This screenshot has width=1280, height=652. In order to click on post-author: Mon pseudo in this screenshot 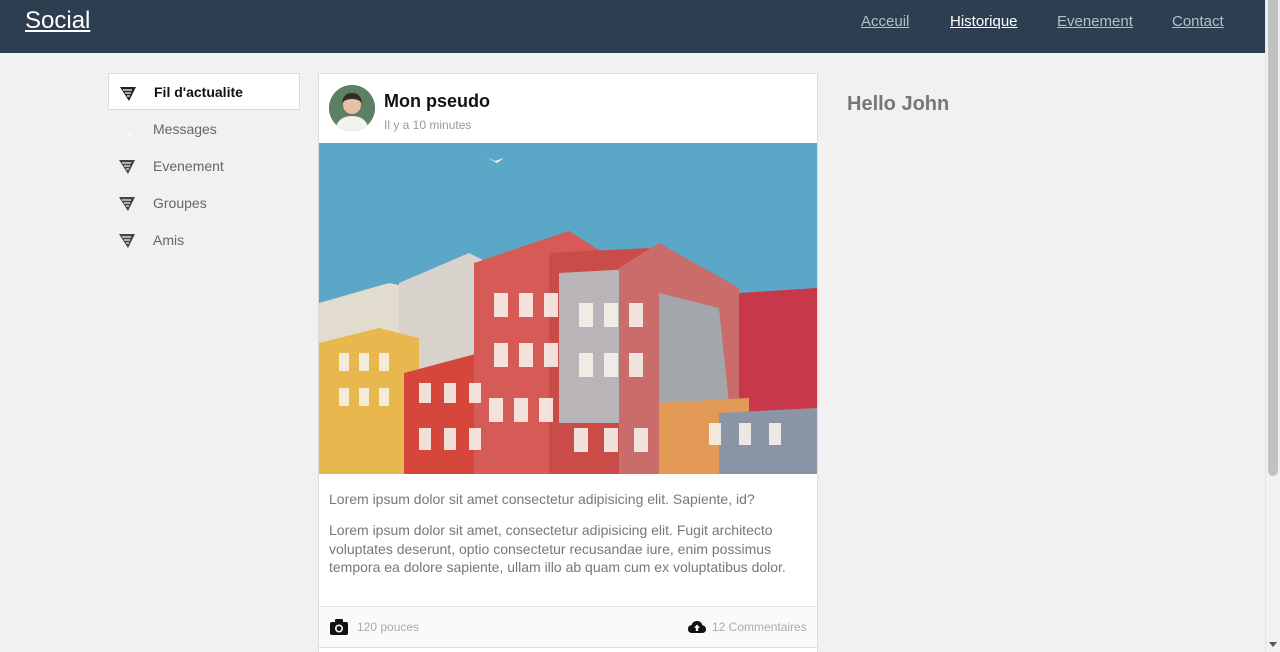, I will do `click(437, 101)`.